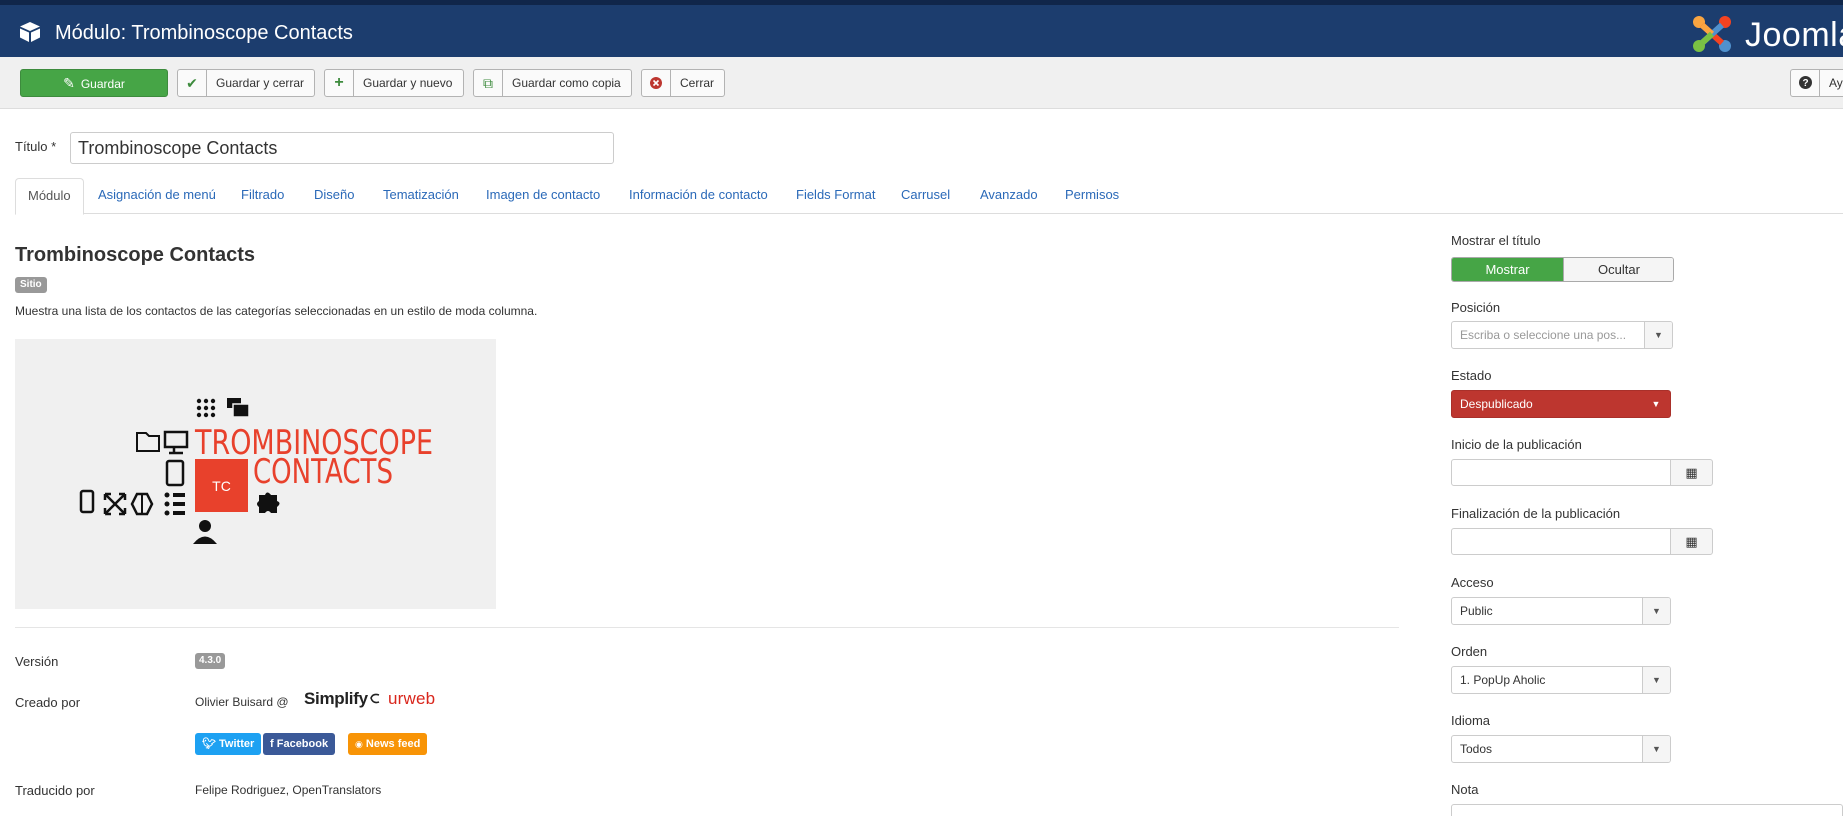 This screenshot has width=1843, height=816. Describe the element at coordinates (411, 699) in the screenshot. I see `urweb-brand: urweb` at that location.